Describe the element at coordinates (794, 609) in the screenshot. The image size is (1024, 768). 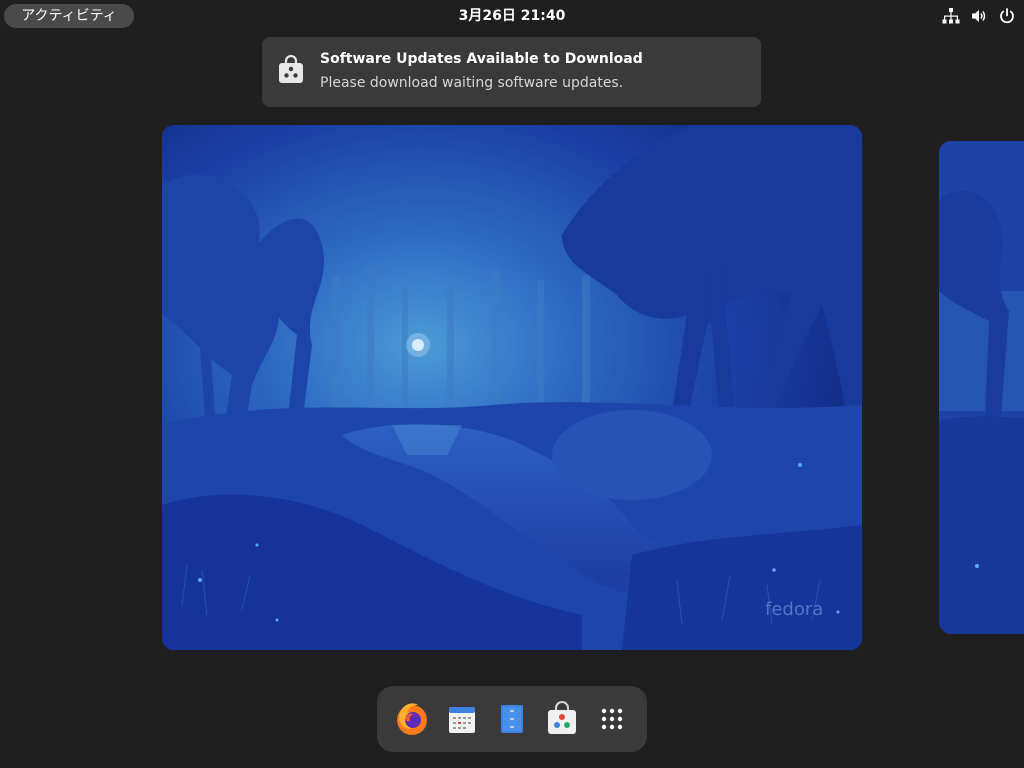
I see `wallpaper-brand-text: fedora` at that location.